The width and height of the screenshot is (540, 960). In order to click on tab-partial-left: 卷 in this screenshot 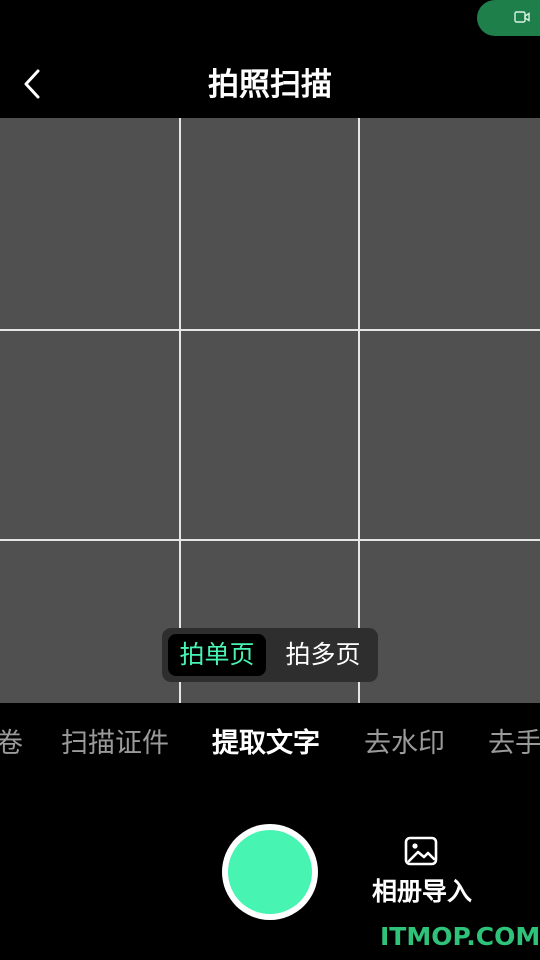, I will do `click(11, 744)`.